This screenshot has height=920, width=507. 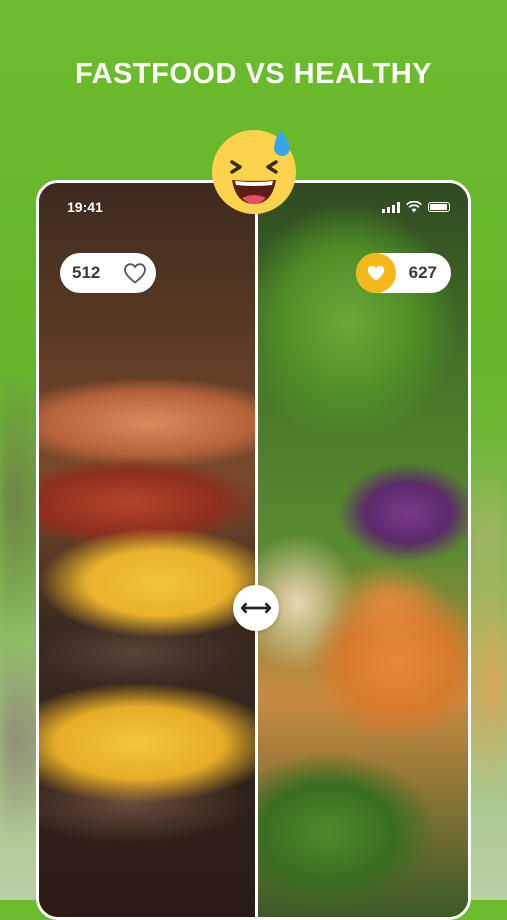 I want to click on fastfood-like-count: 512, so click(x=86, y=272).